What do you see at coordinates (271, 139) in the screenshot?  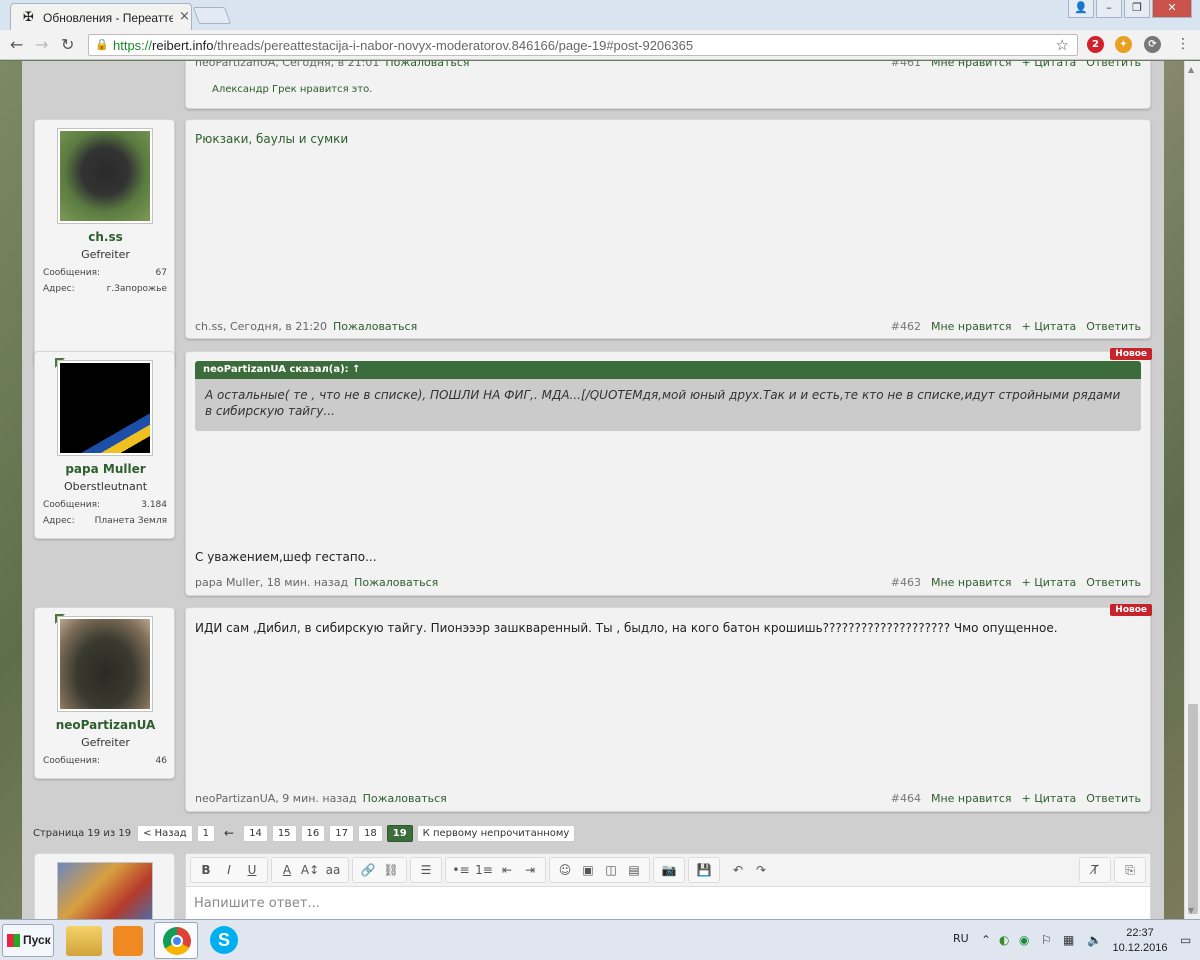 I see `post-message: Рюкзаки, баулы и сумки` at bounding box center [271, 139].